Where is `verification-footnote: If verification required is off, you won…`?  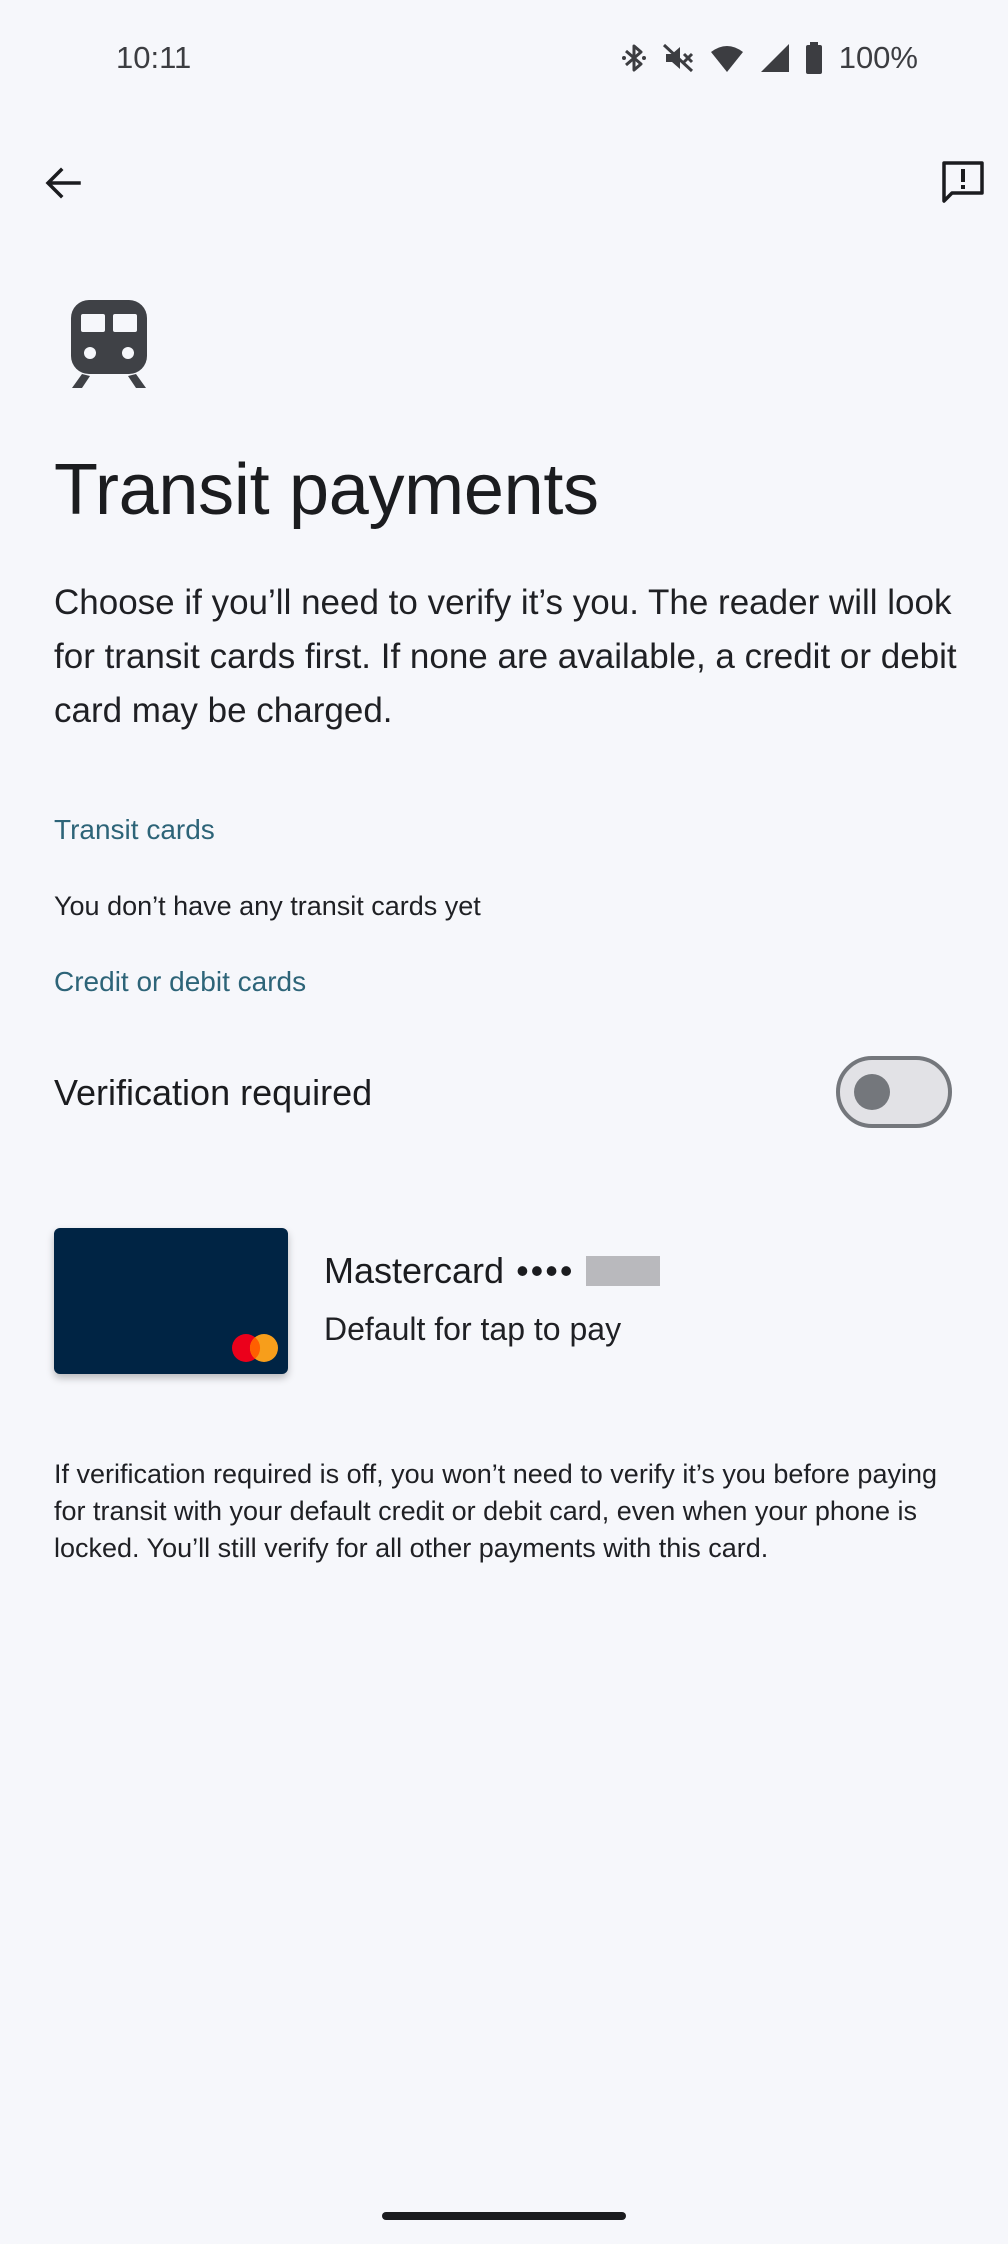 verification-footnote: If verification required is off, you won… is located at coordinates (495, 1511).